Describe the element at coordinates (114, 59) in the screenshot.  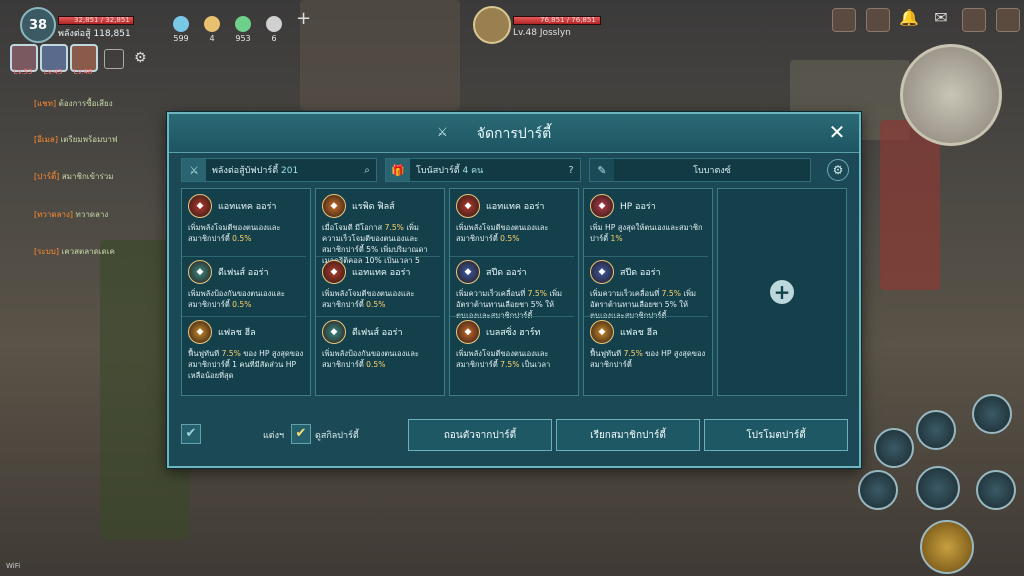
I see `target-icon` at that location.